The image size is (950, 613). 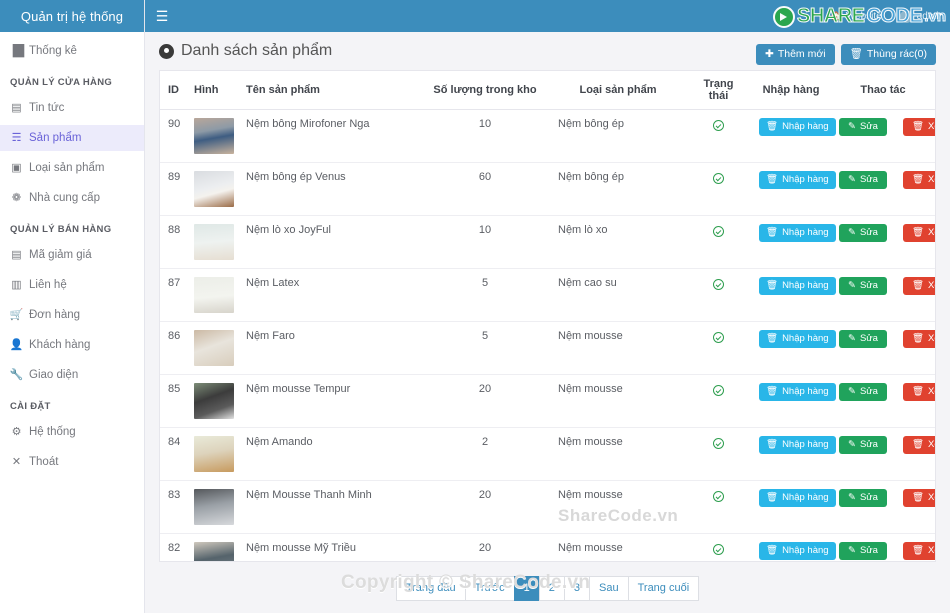 What do you see at coordinates (618, 547) in the screenshot?
I see `cell-product-type: Nệm mousse` at bounding box center [618, 547].